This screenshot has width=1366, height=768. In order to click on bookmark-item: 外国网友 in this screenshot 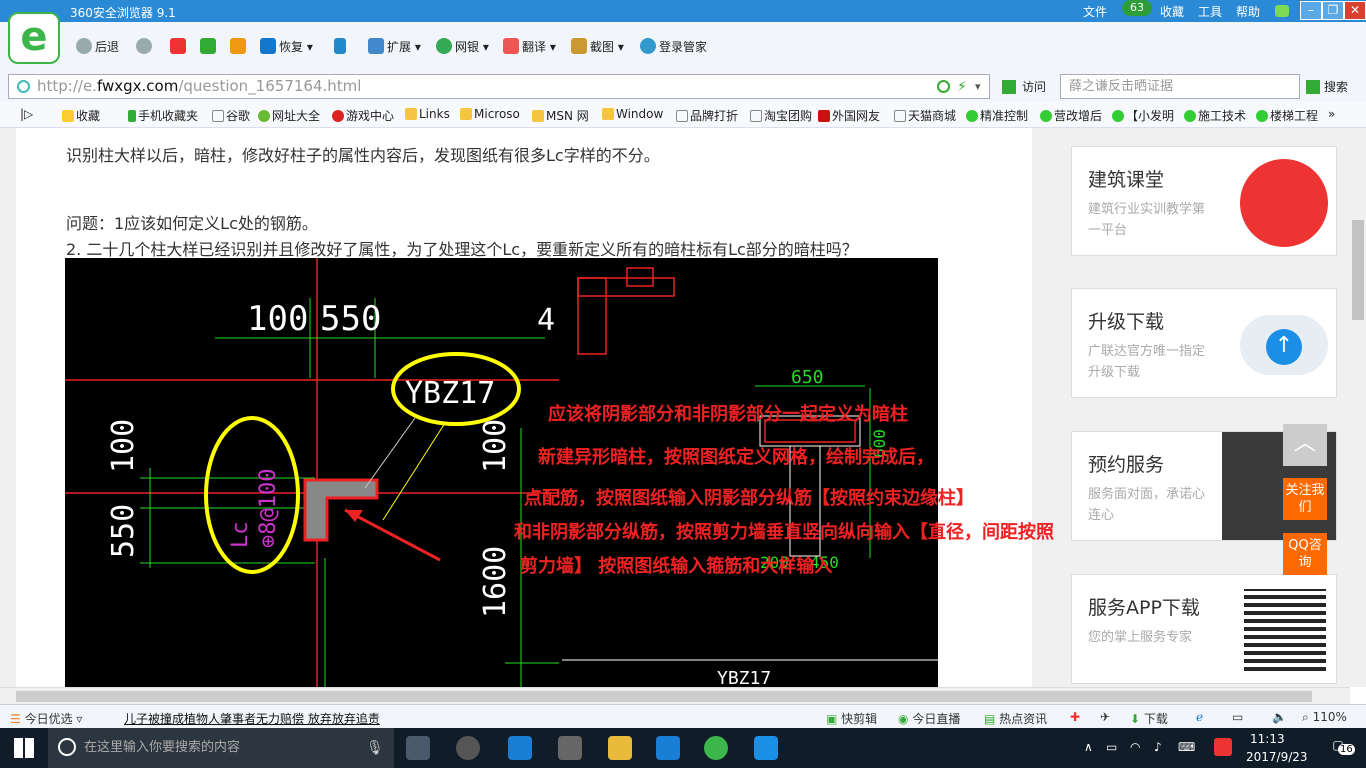, I will do `click(849, 115)`.